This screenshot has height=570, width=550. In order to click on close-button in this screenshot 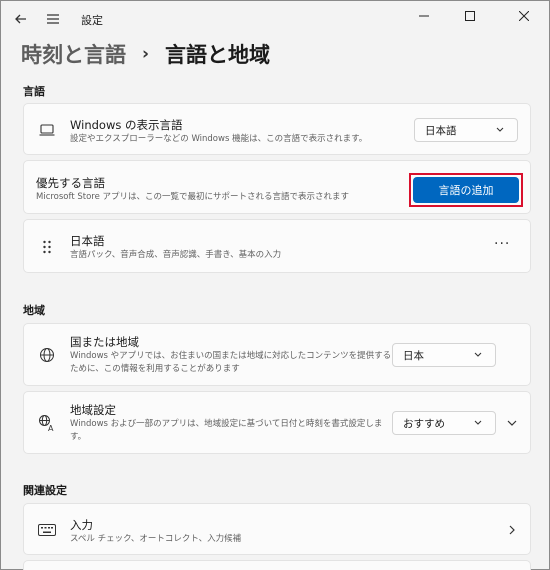, I will do `click(524, 16)`.